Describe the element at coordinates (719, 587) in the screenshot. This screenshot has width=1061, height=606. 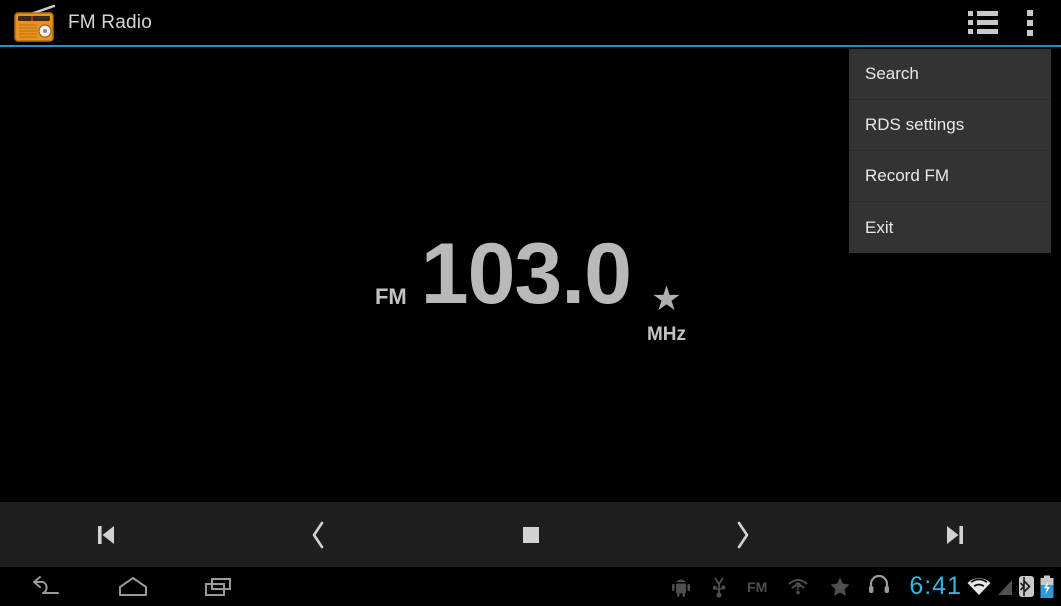
I see `usb-icon` at that location.